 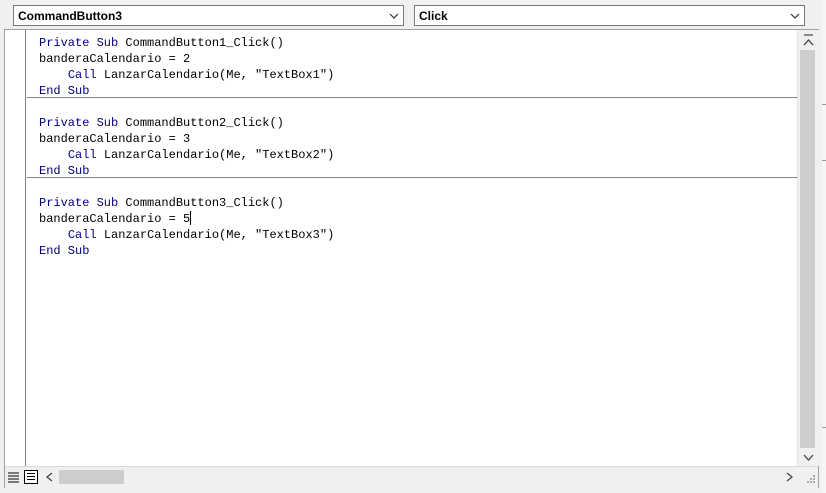 I want to click on code-line: Private Sub CommandButton1_Click(), so click(x=161, y=43).